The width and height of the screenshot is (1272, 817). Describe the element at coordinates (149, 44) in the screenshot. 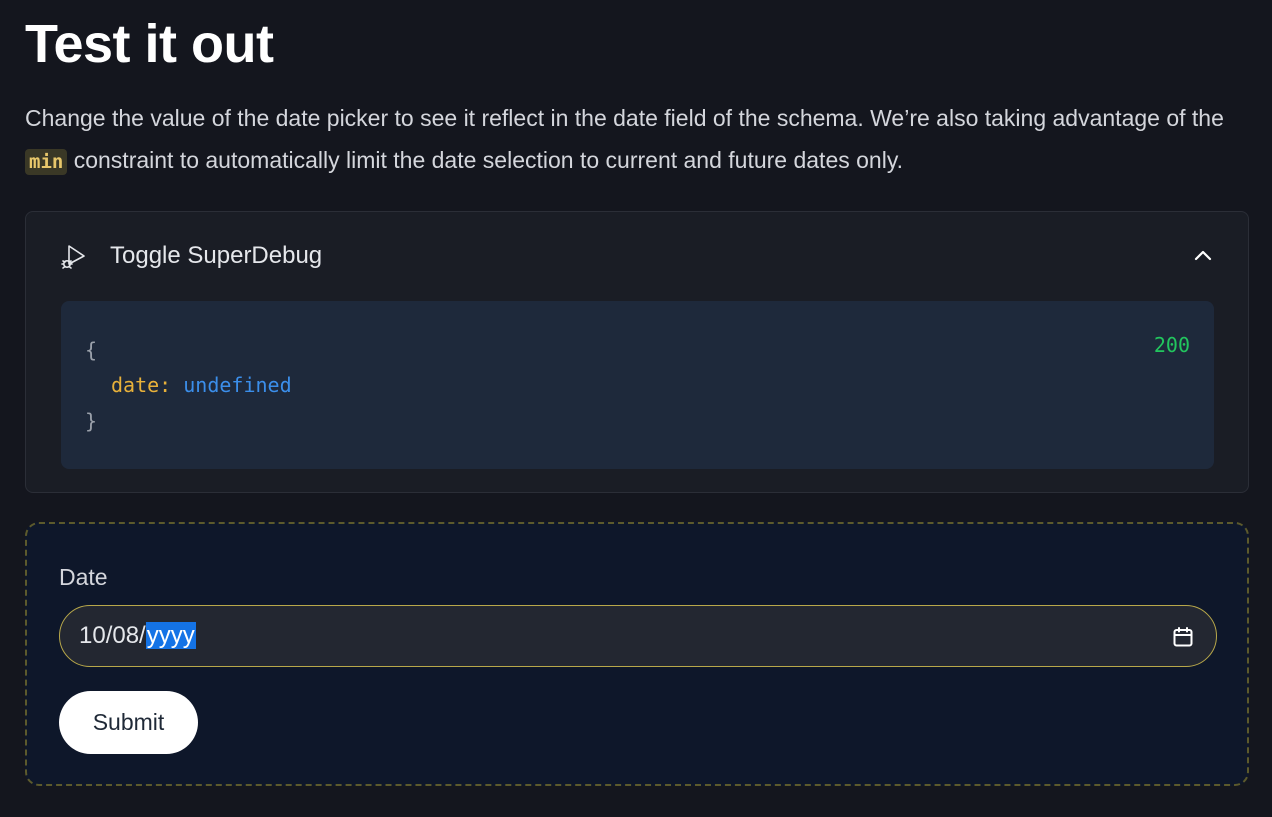

I see `page-title: Test it out` at that location.